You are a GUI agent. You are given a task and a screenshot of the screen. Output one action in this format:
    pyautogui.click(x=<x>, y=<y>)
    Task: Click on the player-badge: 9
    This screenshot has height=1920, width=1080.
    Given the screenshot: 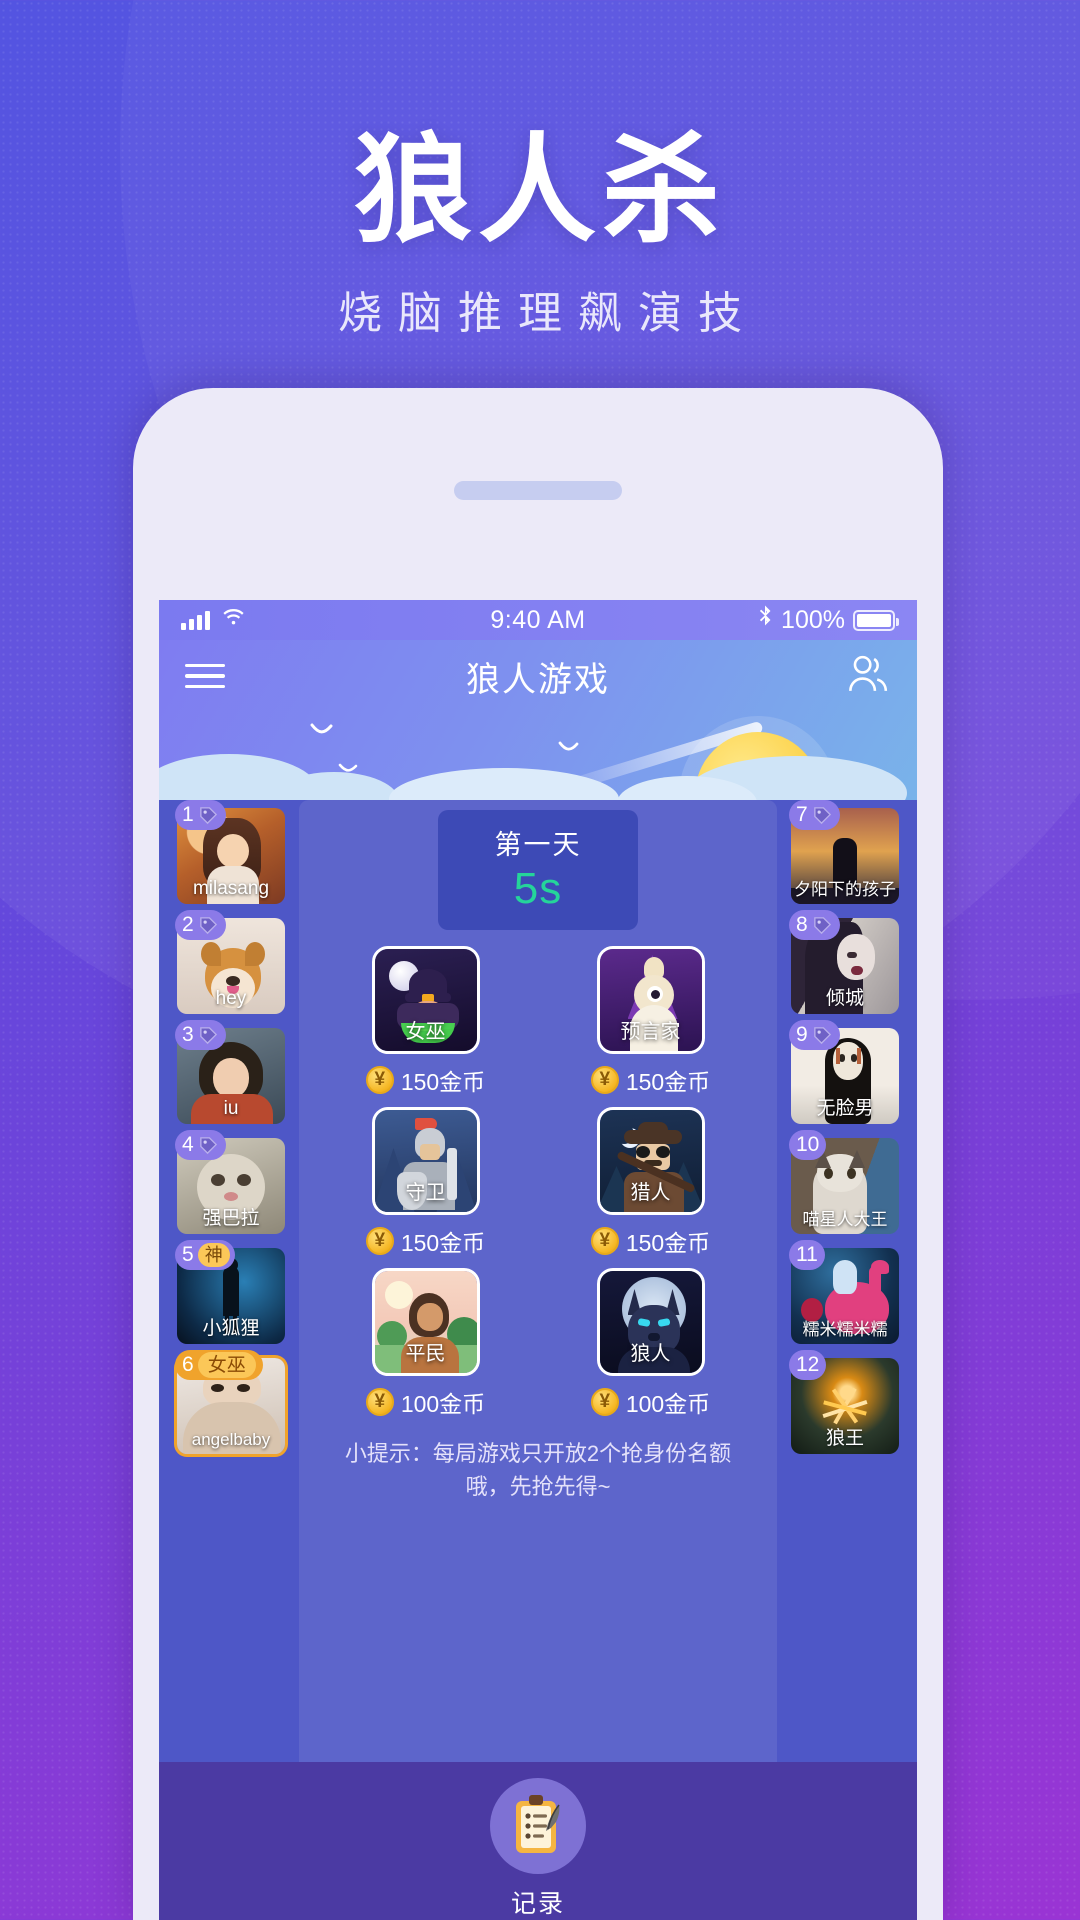 What is the action you would take?
    pyautogui.click(x=814, y=1035)
    